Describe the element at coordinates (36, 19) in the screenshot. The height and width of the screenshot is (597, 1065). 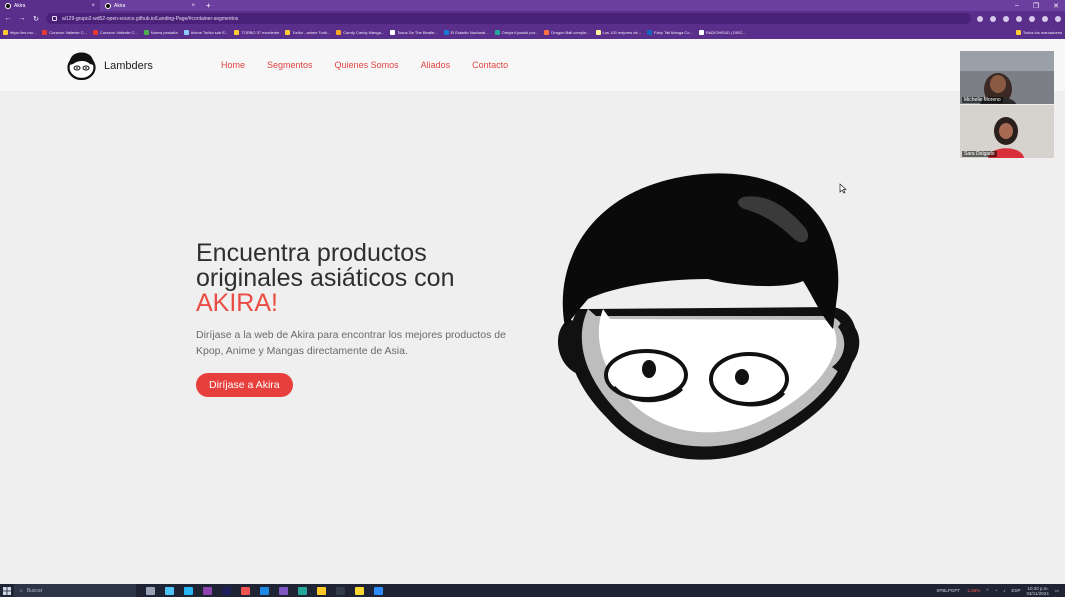
I see `reload-icon: ↻` at that location.